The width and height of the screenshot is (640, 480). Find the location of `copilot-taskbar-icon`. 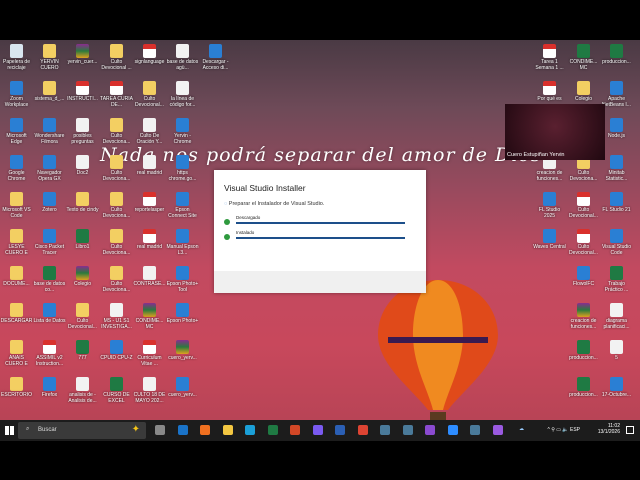

copilot-taskbar-icon is located at coordinates (317, 430).